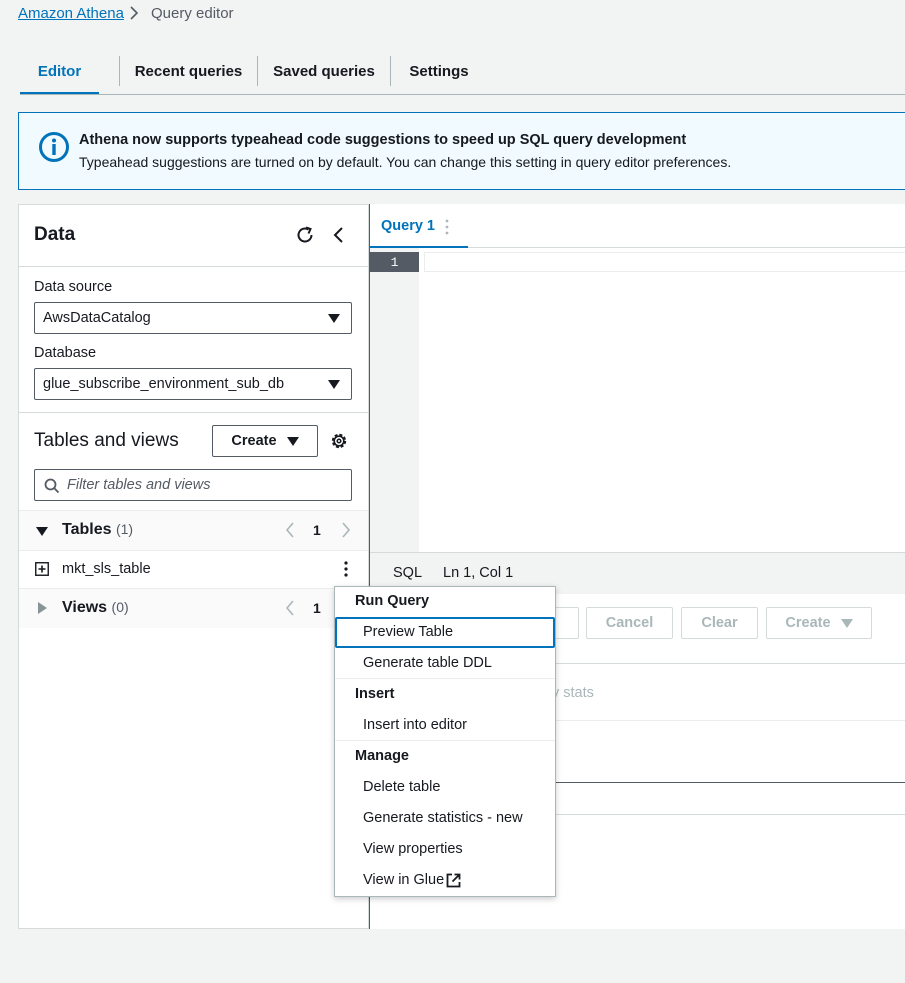  What do you see at coordinates (192, 13) in the screenshot?
I see `breadcrumb-current: Query editor` at bounding box center [192, 13].